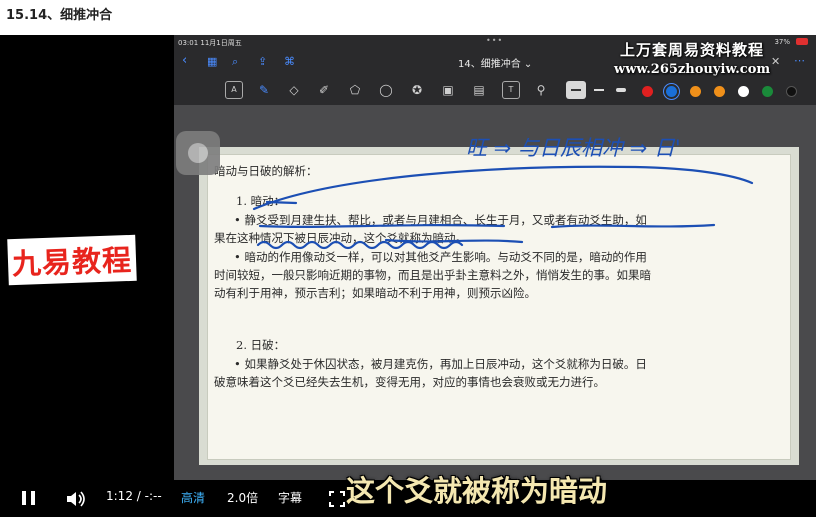 Image resolution: width=816 pixels, height=517 pixels. Describe the element at coordinates (242, 497) in the screenshot. I see `speed-button: 2.0倍` at that location.